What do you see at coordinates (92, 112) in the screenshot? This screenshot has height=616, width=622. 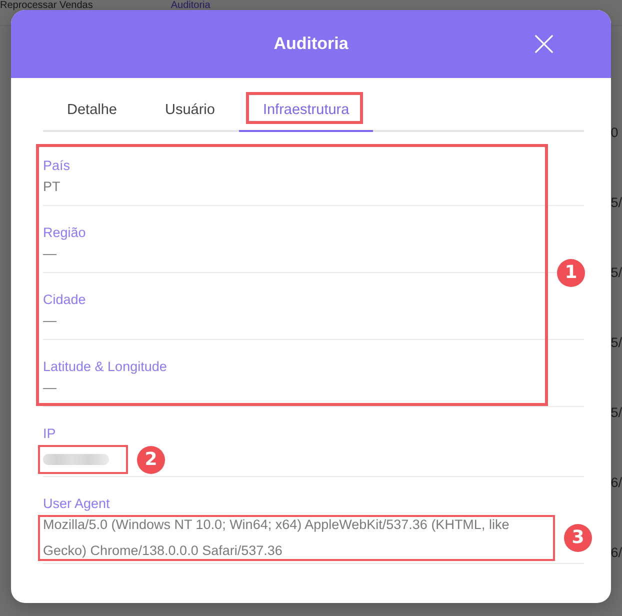 I see `tab: Detalhe` at bounding box center [92, 112].